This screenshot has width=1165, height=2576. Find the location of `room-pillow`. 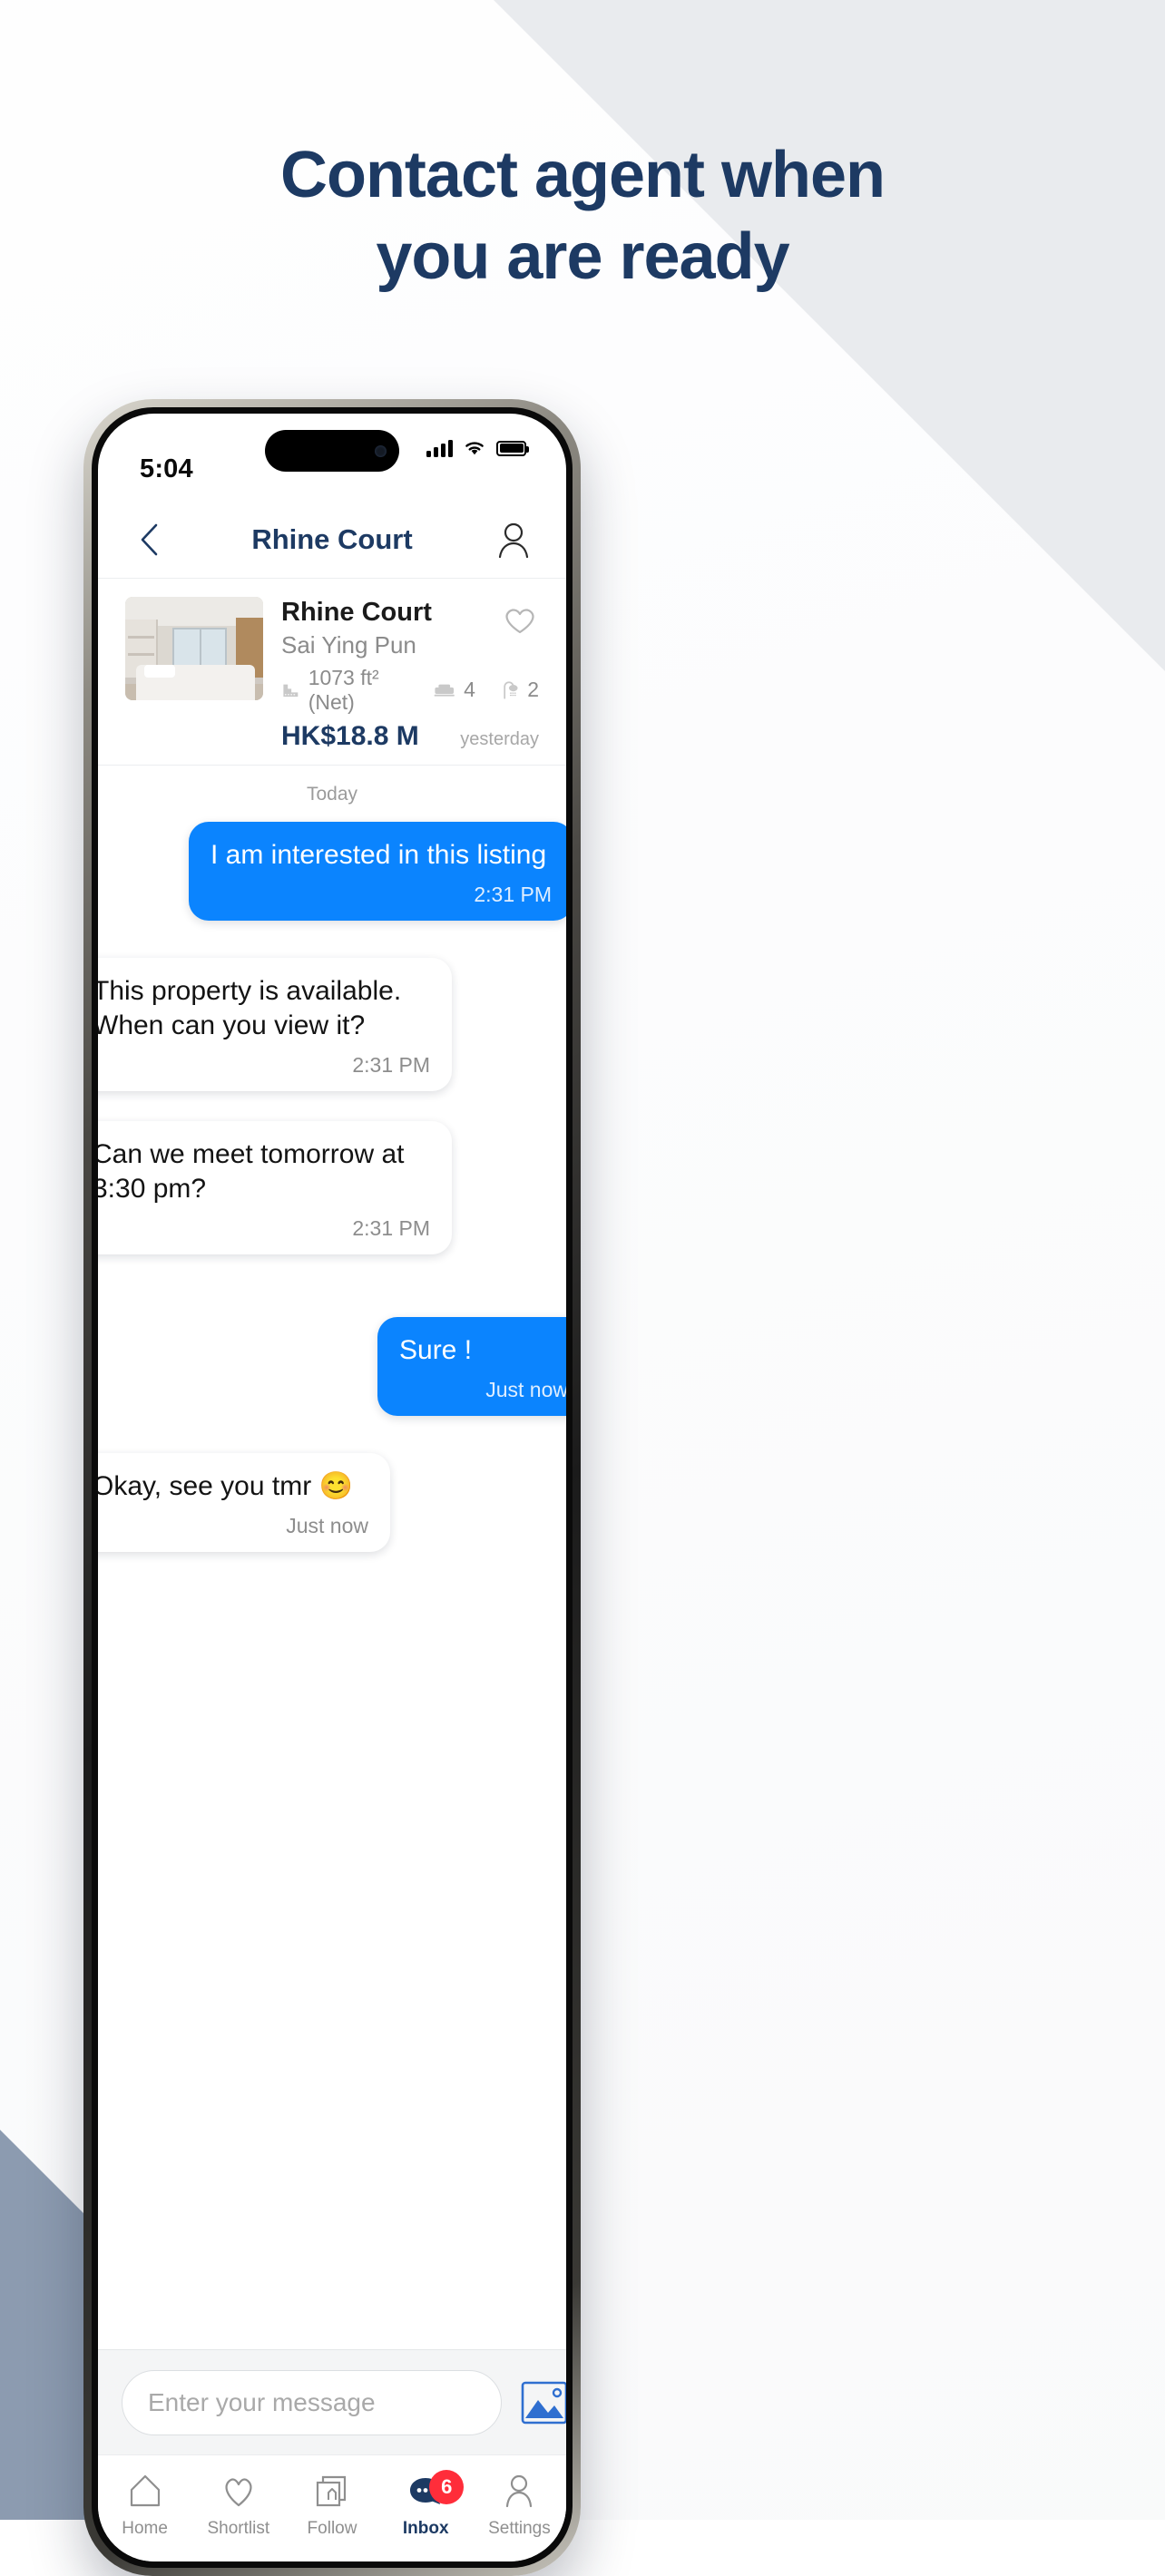

room-pillow is located at coordinates (159, 671).